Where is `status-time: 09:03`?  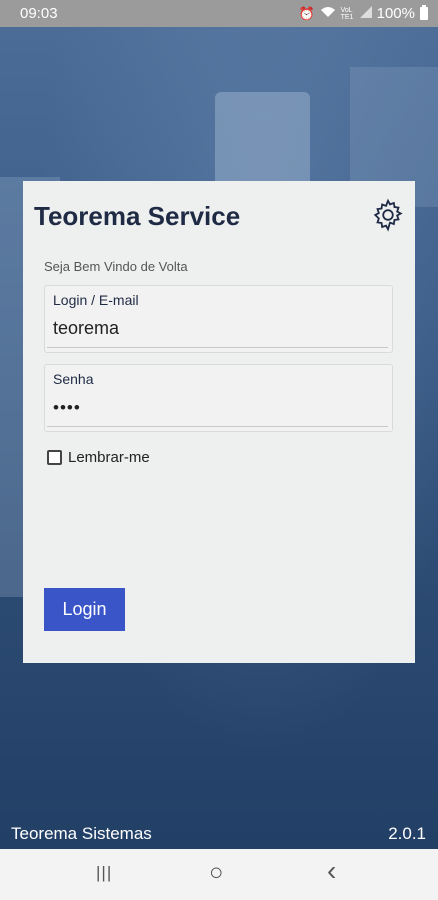 status-time: 09:03 is located at coordinates (39, 13).